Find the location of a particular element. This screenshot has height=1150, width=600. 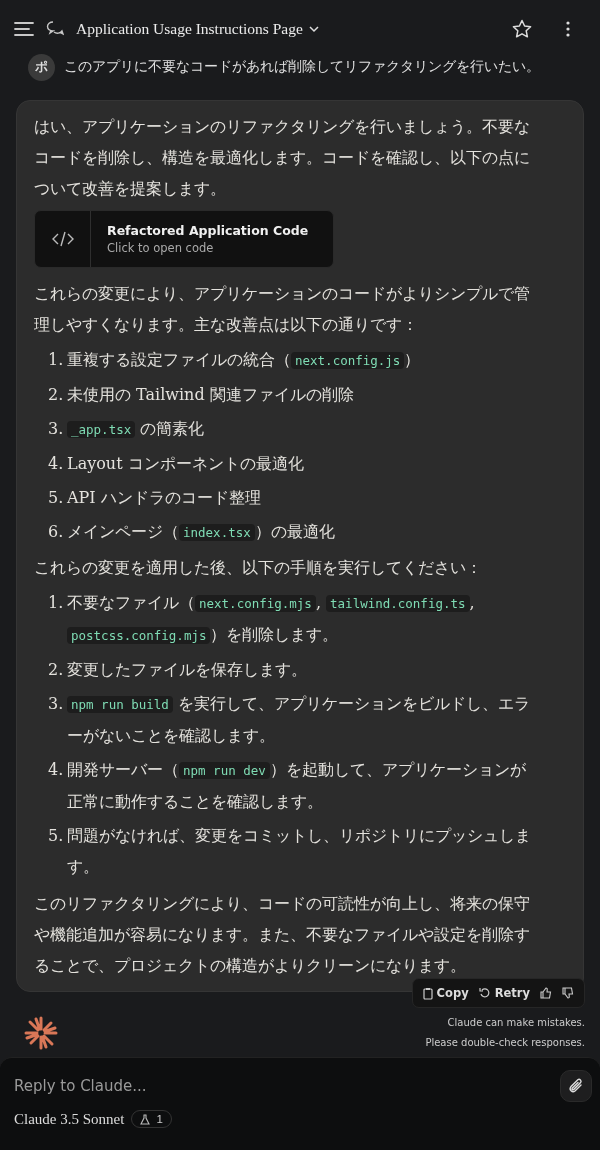

retry-button: Retry is located at coordinates (504, 993).